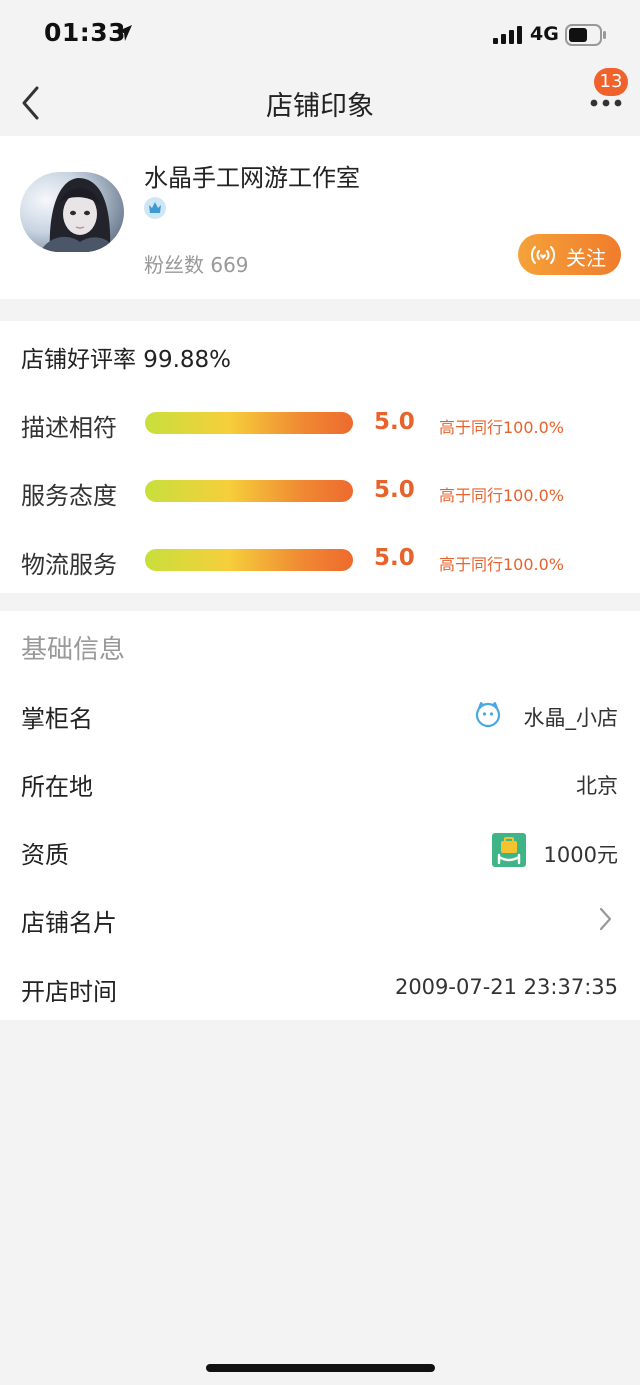  What do you see at coordinates (126, 360) in the screenshot?
I see `positive-rate: 店铺好评率 99.88%` at bounding box center [126, 360].